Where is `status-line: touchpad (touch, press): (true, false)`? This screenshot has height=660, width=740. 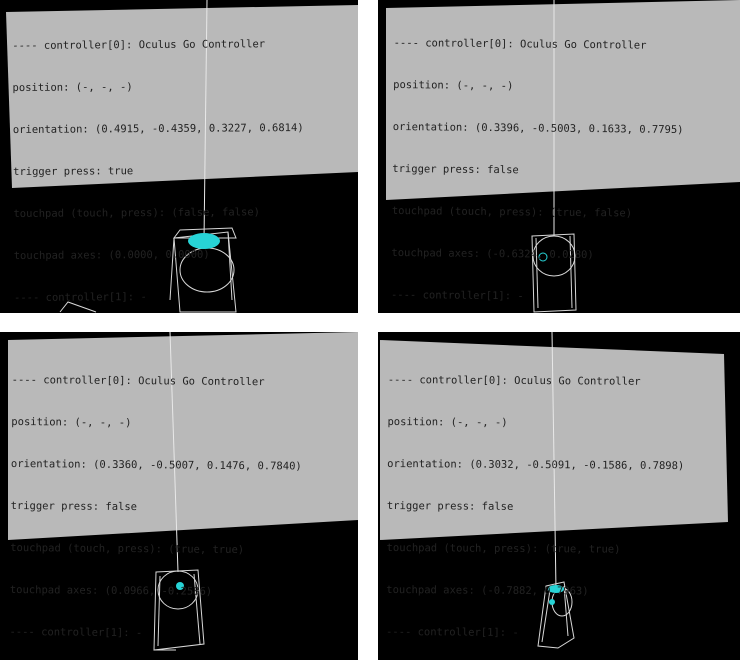 status-line: touchpad (touch, press): (true, false) is located at coordinates (512, 212).